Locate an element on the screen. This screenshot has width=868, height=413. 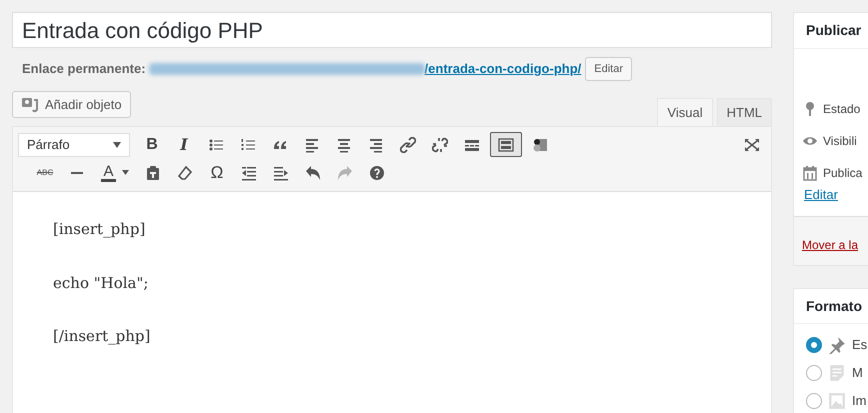
image-icon is located at coordinates (837, 401).